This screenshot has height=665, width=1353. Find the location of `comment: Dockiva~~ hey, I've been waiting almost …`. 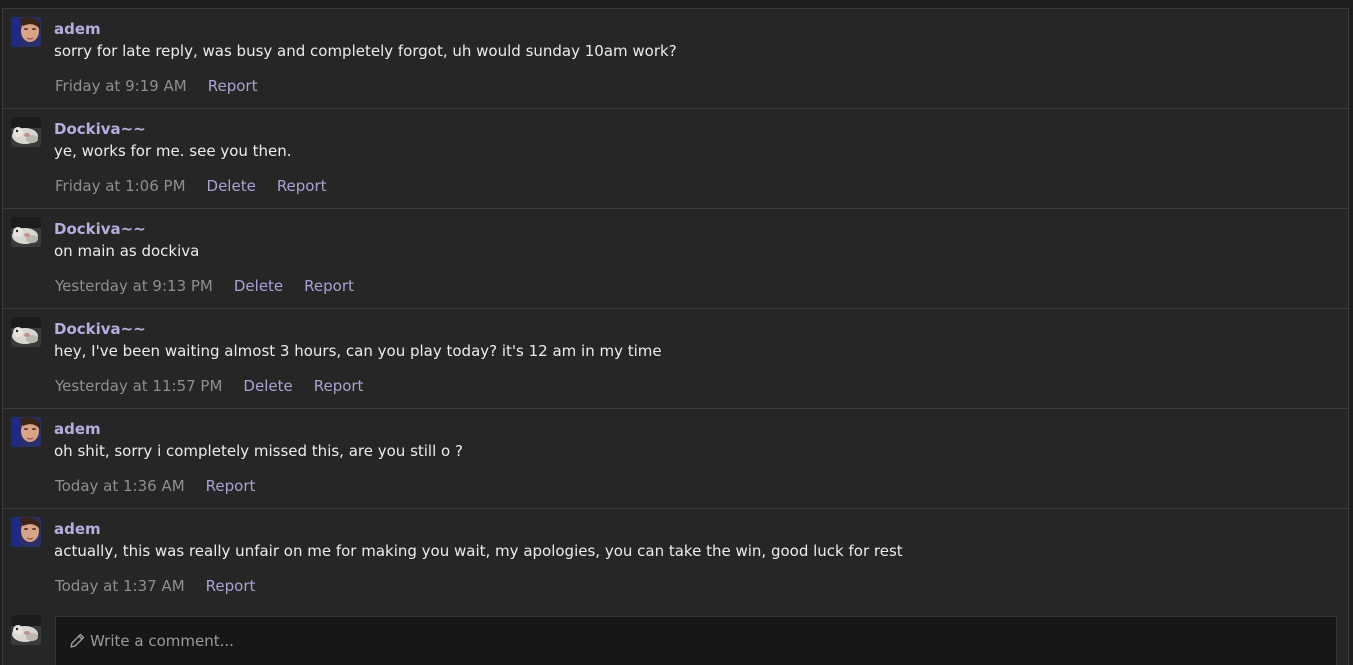

comment: Dockiva~~ hey, I've been waiting almost … is located at coordinates (675, 359).